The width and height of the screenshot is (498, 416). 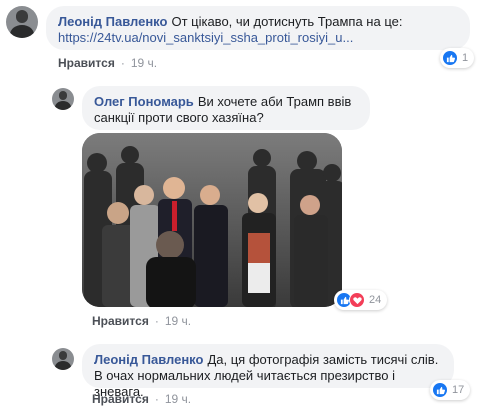 I want to click on comment-author: Олег Пономарь, so click(x=144, y=101).